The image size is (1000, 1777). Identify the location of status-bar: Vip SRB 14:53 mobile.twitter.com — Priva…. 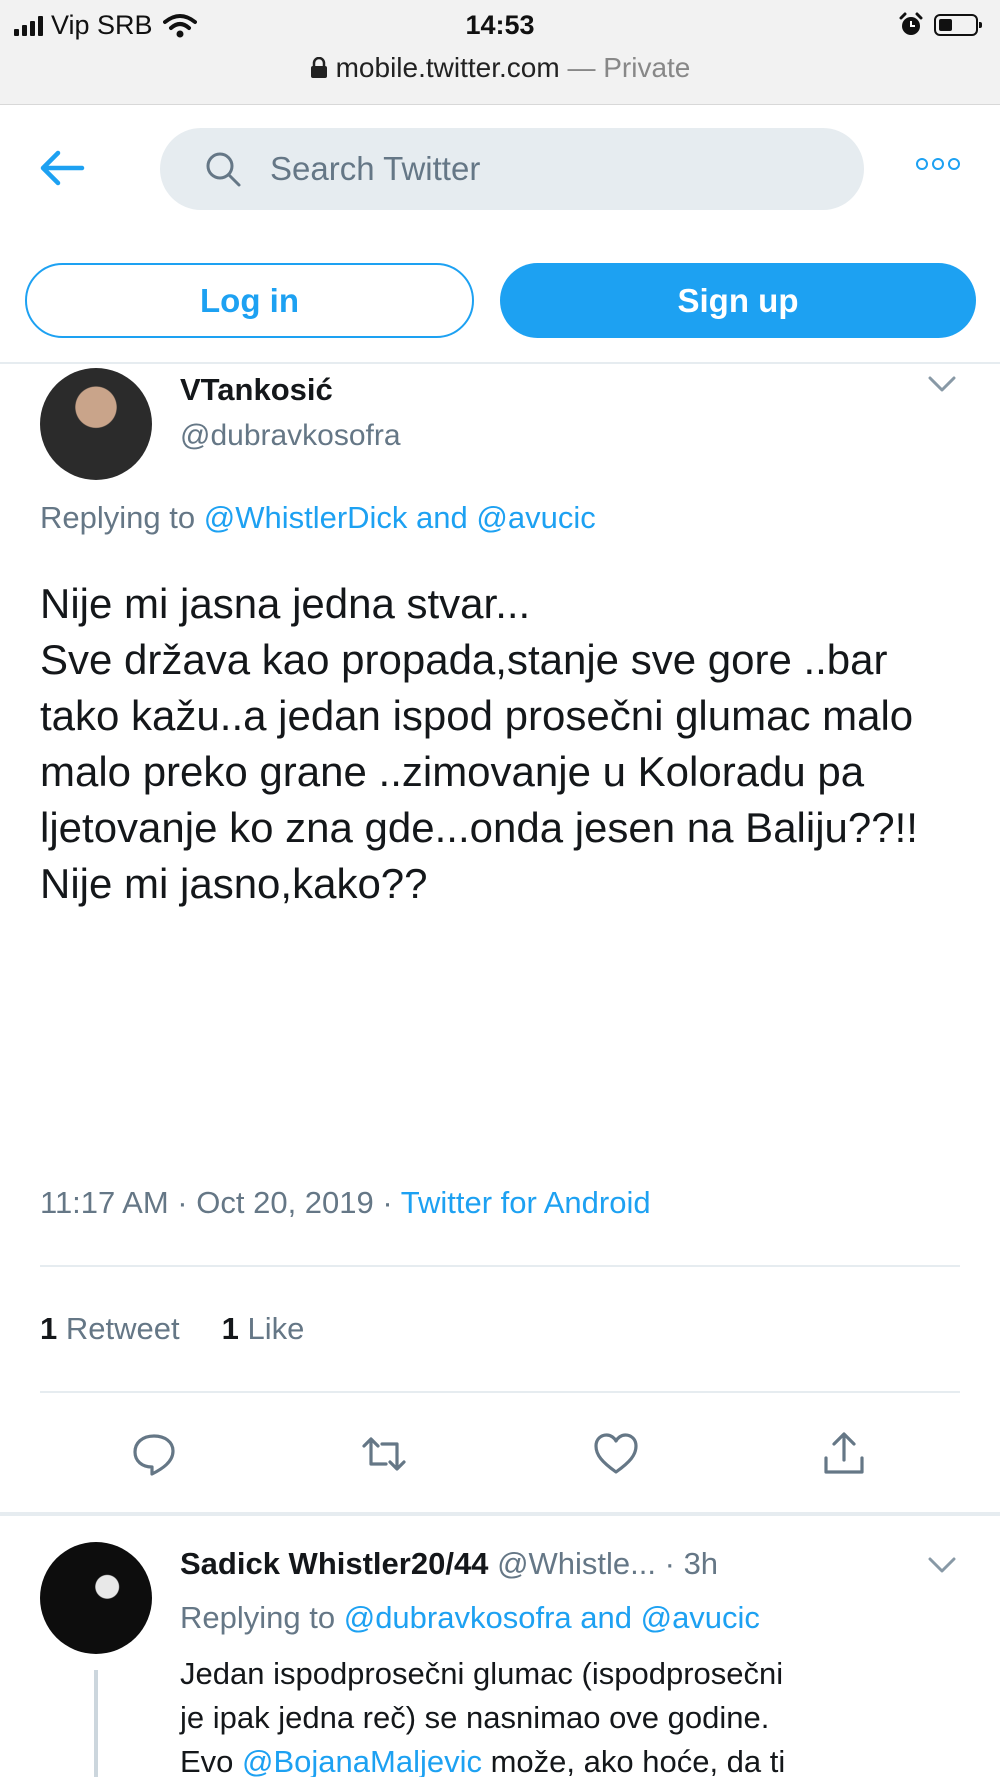
(500, 52).